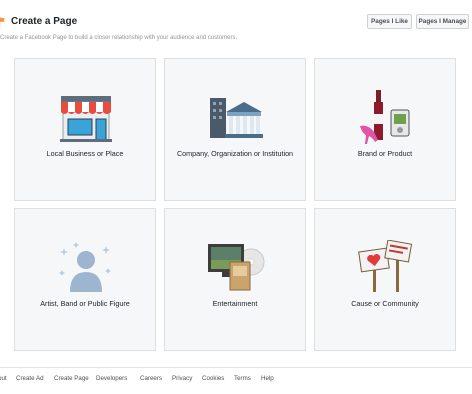 The width and height of the screenshot is (472, 394). Describe the element at coordinates (86, 119) in the screenshot. I see `storefront-icon` at that location.